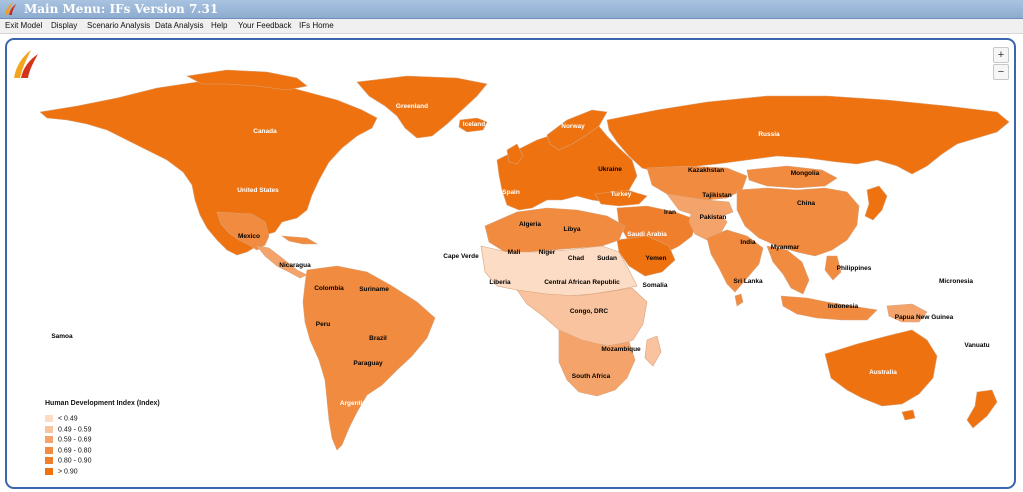 The height and width of the screenshot is (492, 1023). I want to click on country-label-canada: Canada, so click(265, 131).